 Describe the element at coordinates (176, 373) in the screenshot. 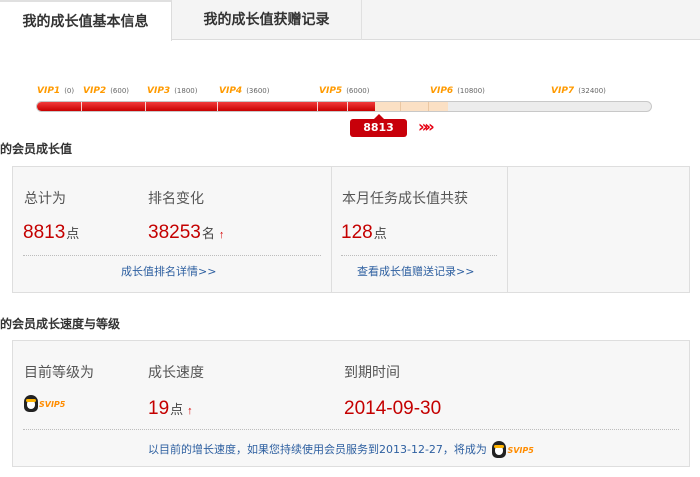

I see `speed-label: 成长速度` at that location.